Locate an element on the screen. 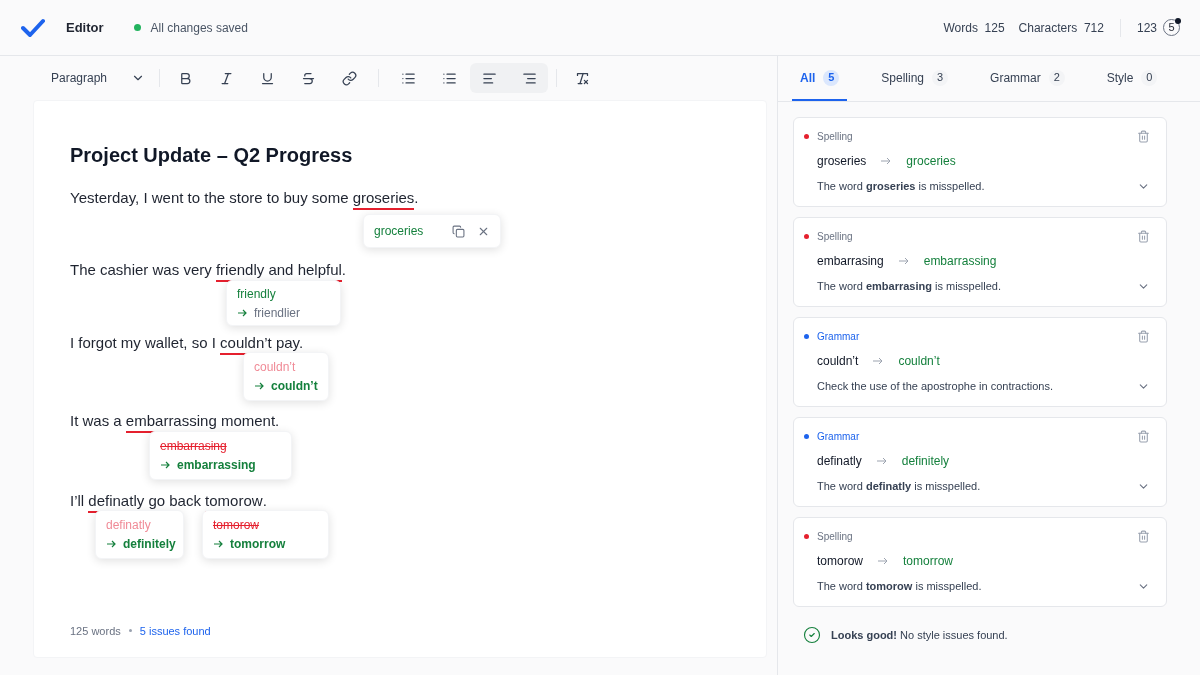 The width and height of the screenshot is (1200, 675). stat-text: Words 125 is located at coordinates (974, 28).